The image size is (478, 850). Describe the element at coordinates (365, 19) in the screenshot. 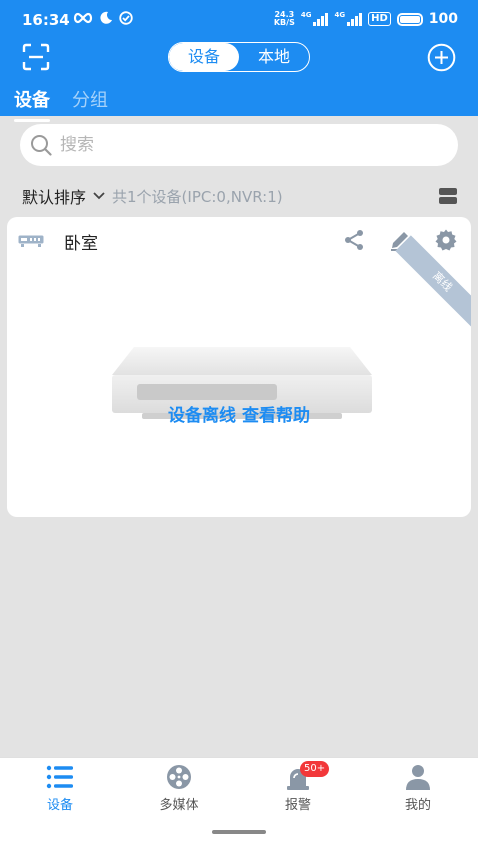

I see `status-icons-right: 24.3 KB/S 4G 4G HD 100` at that location.